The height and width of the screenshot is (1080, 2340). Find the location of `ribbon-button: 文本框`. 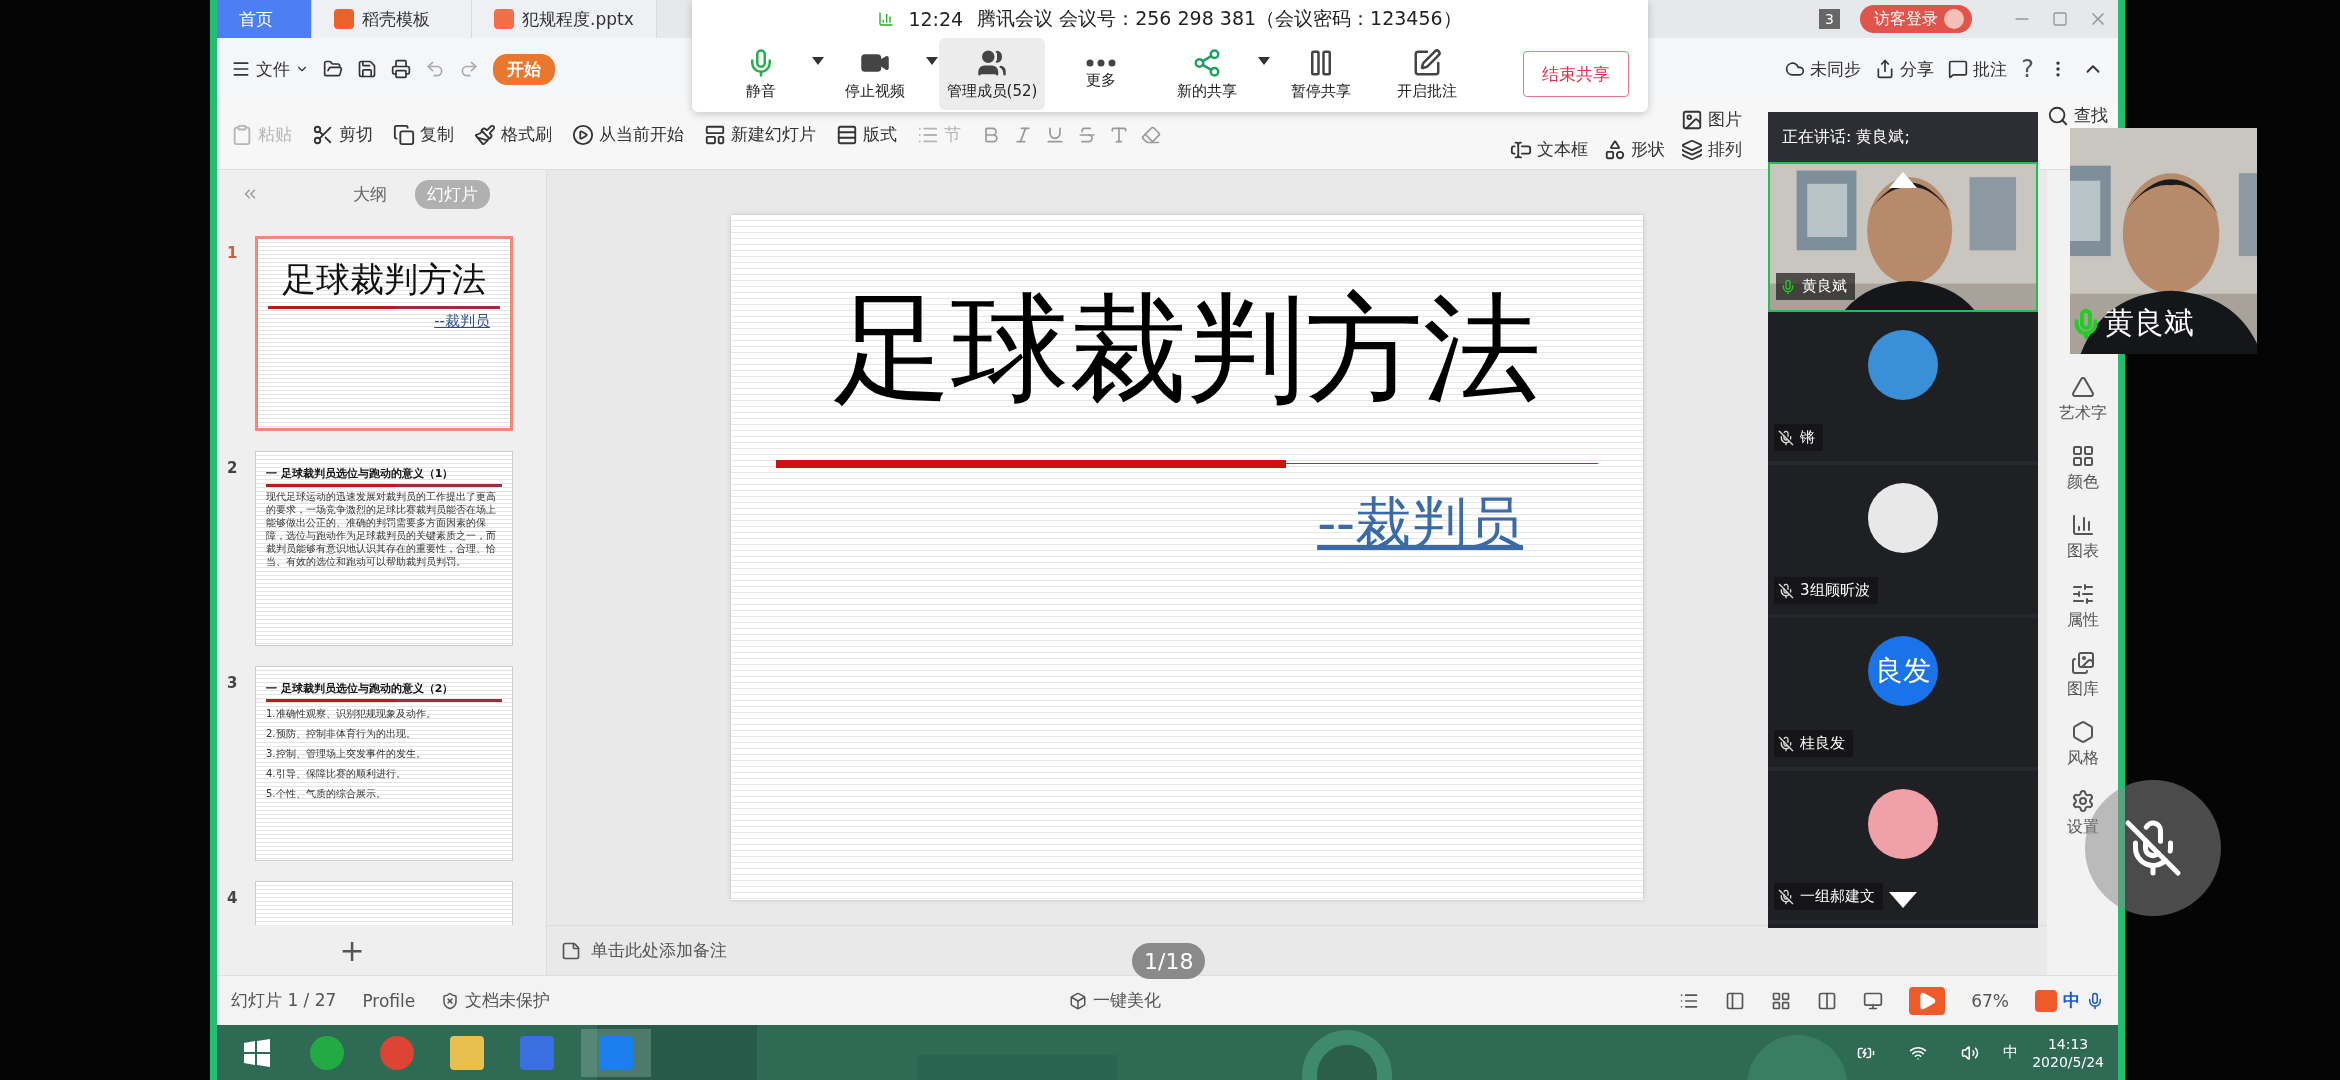

ribbon-button: 文本框 is located at coordinates (1549, 149).